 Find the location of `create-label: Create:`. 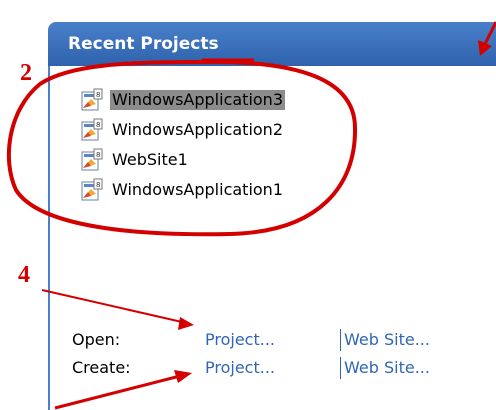

create-label: Create: is located at coordinates (101, 367).